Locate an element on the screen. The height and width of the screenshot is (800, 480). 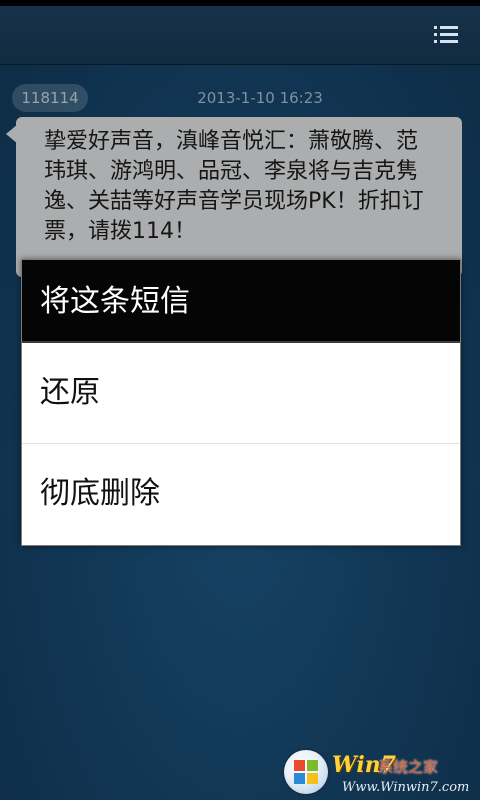
site-watermark: Win7 系统之家 Www.Winwin7.com is located at coordinates (380, 774).